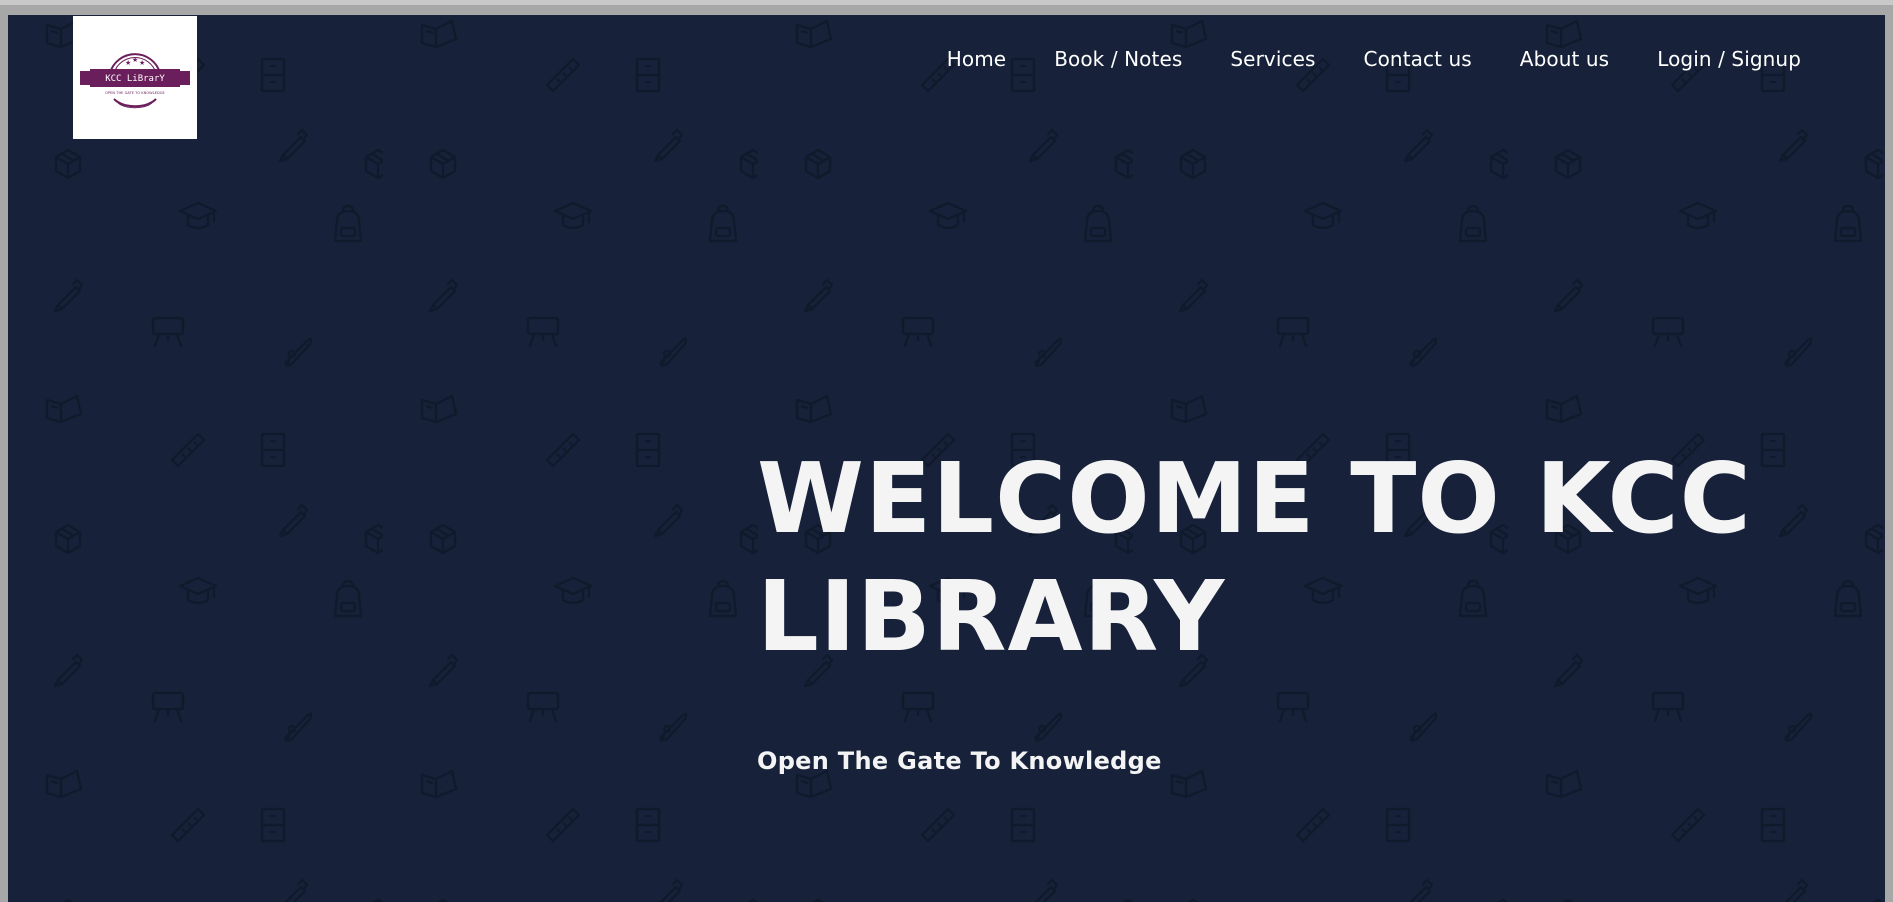 The width and height of the screenshot is (1893, 902). What do you see at coordinates (976, 59) in the screenshot?
I see `nav-home: Home` at bounding box center [976, 59].